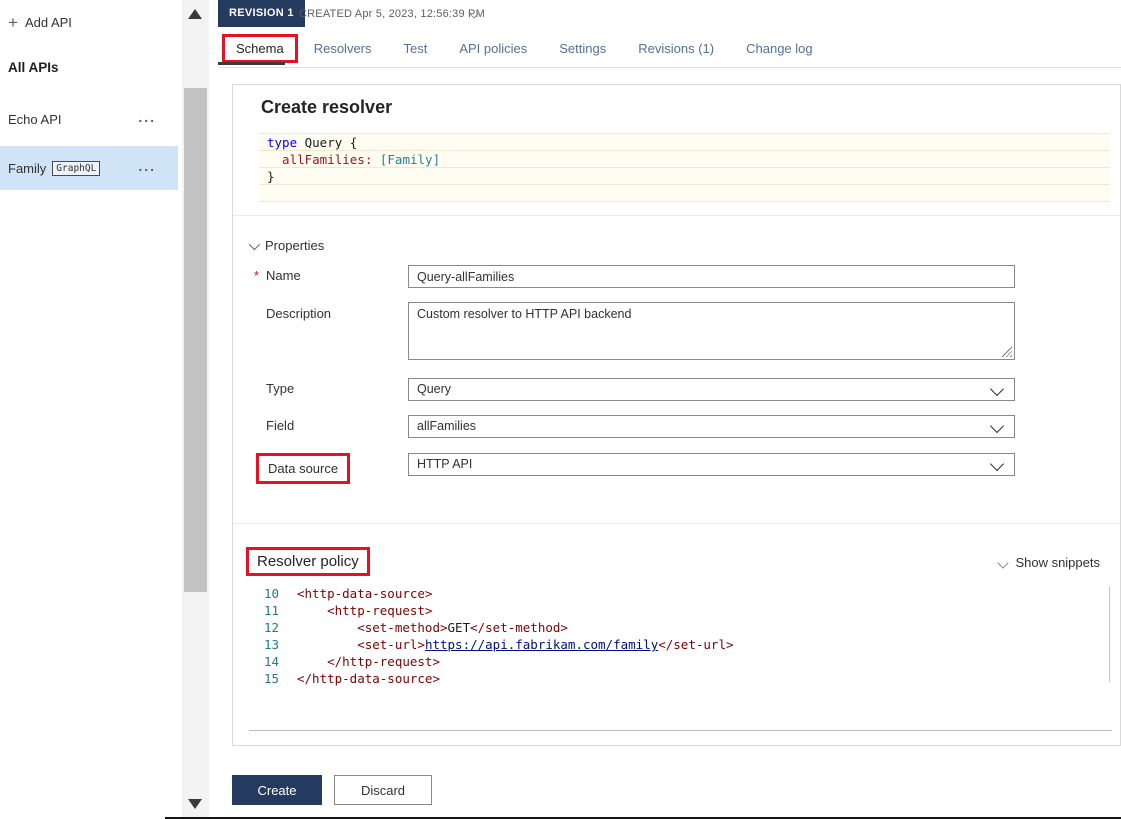 The height and width of the screenshot is (819, 1121). Describe the element at coordinates (35, 119) in the screenshot. I see `api-item-label: Echo API` at that location.